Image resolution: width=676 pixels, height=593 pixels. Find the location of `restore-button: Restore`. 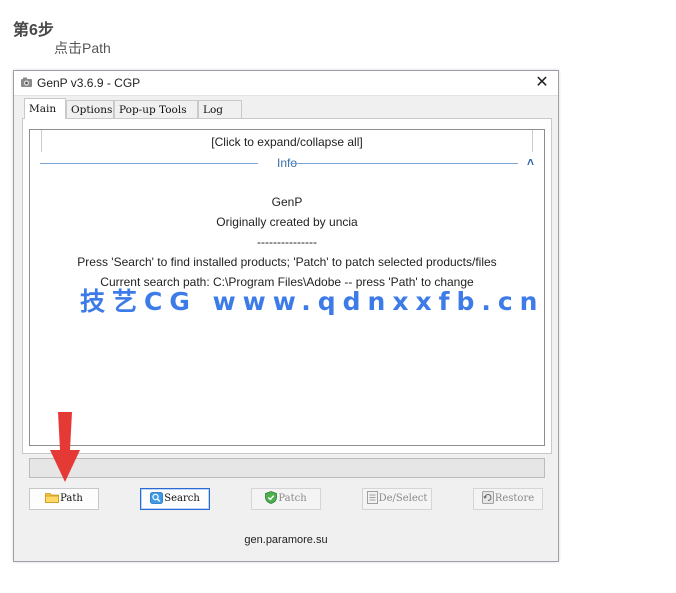

restore-button: Restore is located at coordinates (508, 499).